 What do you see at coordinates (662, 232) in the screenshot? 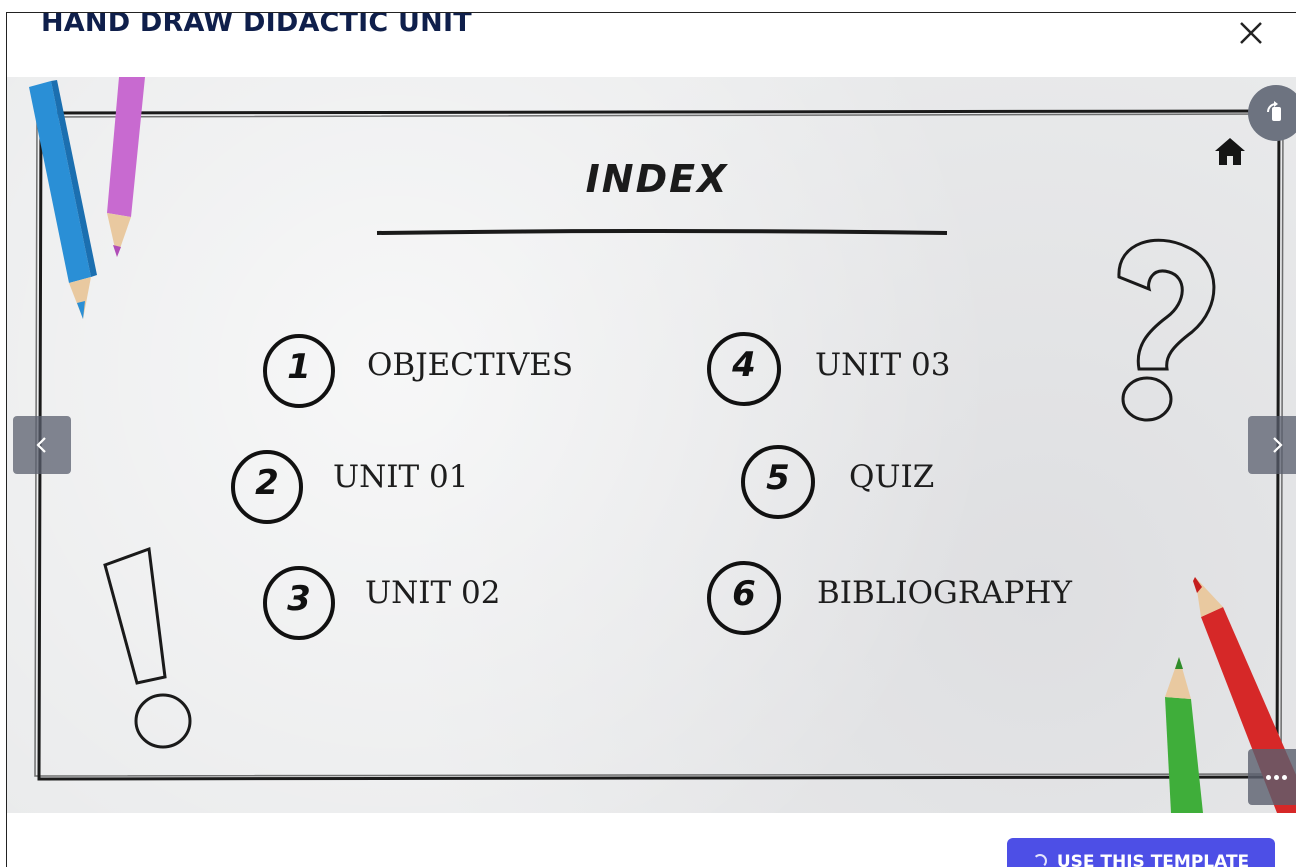
I see `title-underline` at bounding box center [662, 232].